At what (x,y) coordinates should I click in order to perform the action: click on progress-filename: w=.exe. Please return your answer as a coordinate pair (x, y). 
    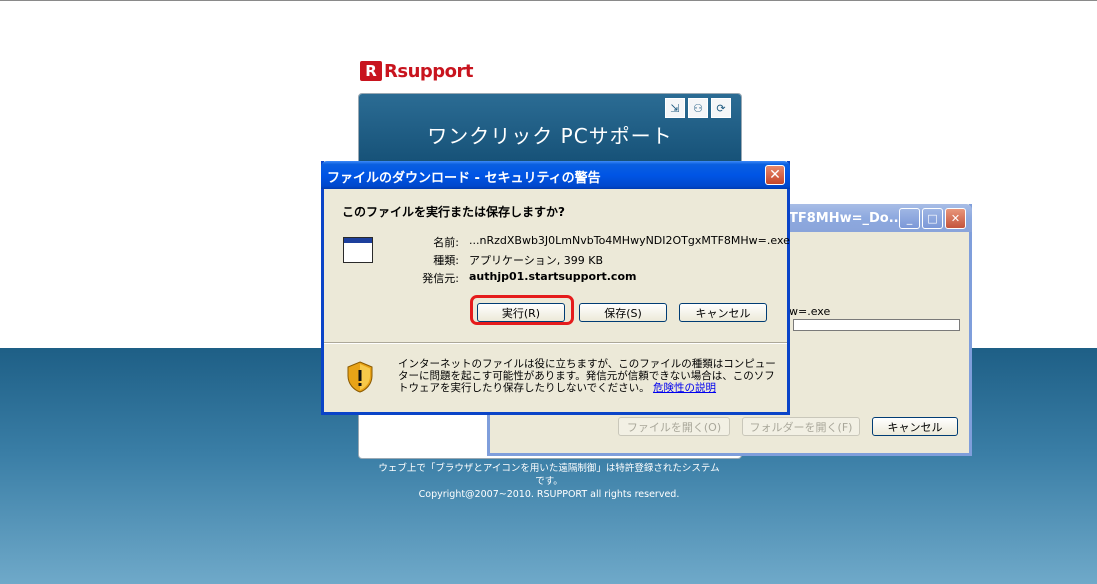
    Looking at the image, I should click on (810, 311).